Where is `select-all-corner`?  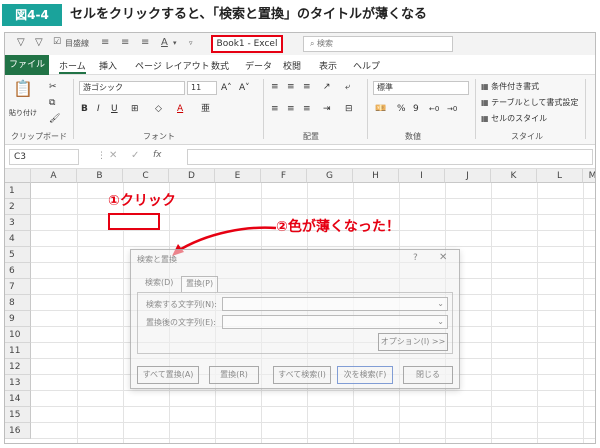 select-all-corner is located at coordinates (18, 176).